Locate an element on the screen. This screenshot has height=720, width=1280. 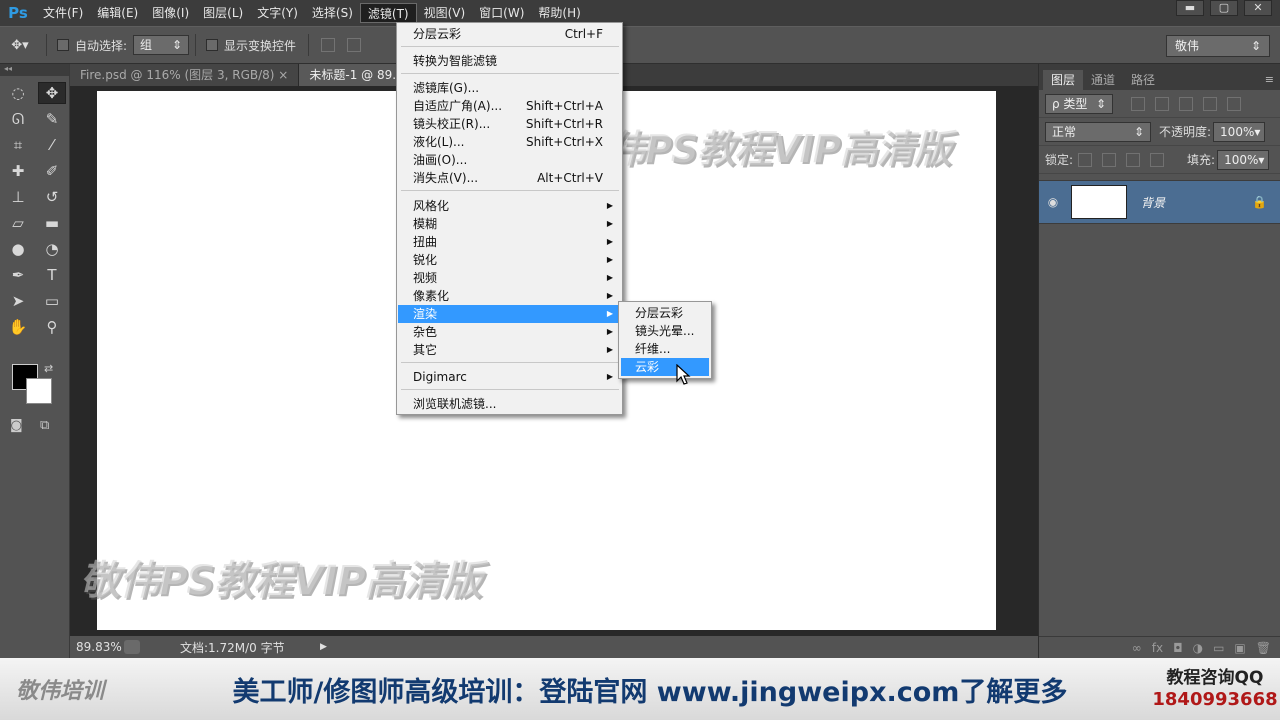
align-top-icon is located at coordinates (328, 45).